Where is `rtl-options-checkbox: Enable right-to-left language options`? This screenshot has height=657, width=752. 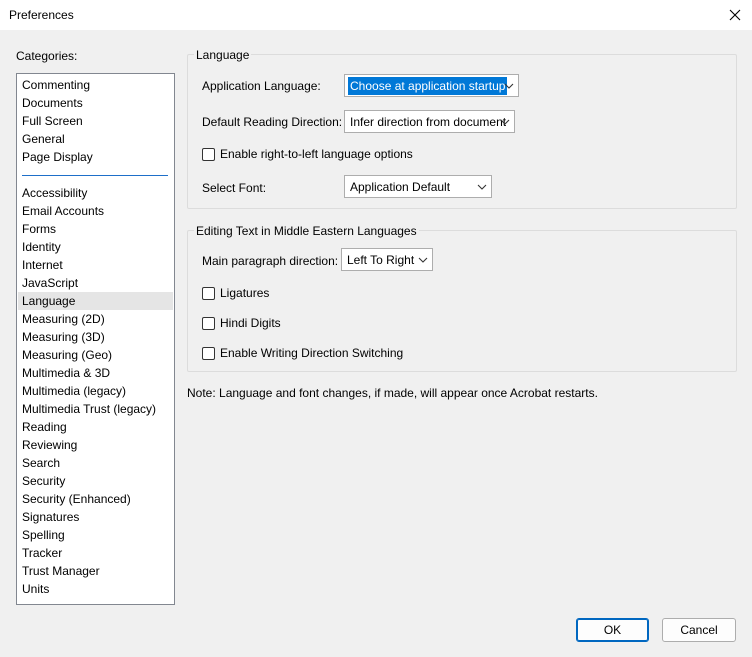 rtl-options-checkbox: Enable right-to-left language options is located at coordinates (307, 154).